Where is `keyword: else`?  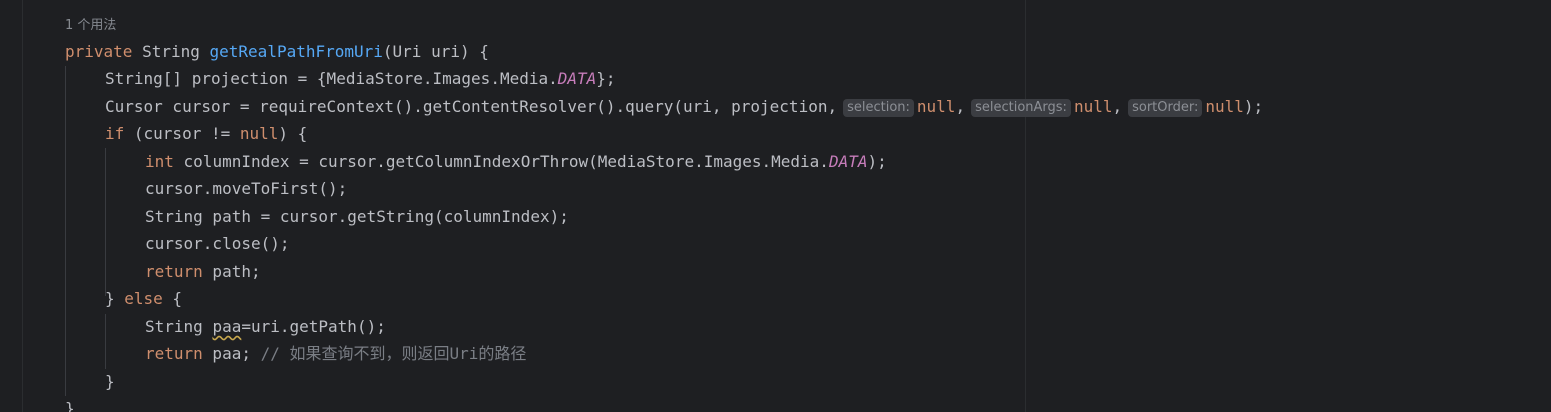 keyword: else is located at coordinates (143, 298).